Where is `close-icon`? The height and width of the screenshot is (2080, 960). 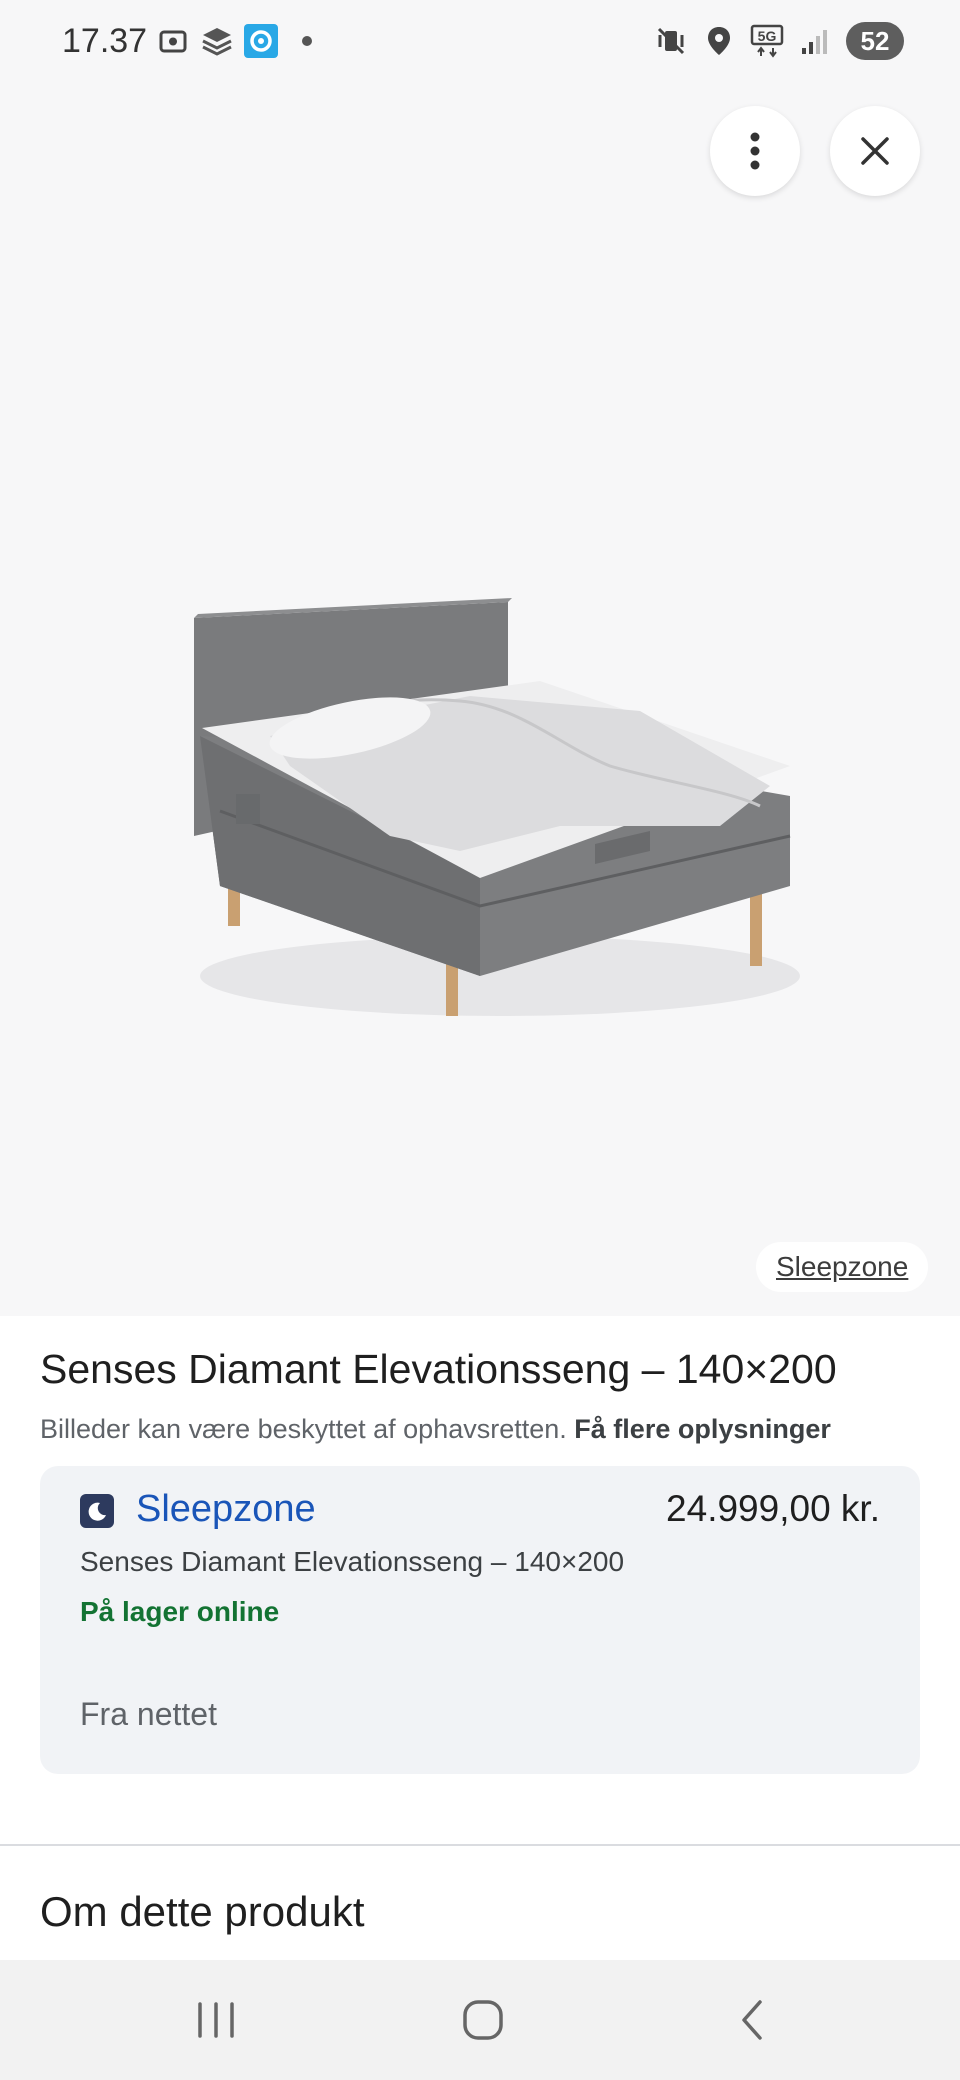
close-icon is located at coordinates (875, 151).